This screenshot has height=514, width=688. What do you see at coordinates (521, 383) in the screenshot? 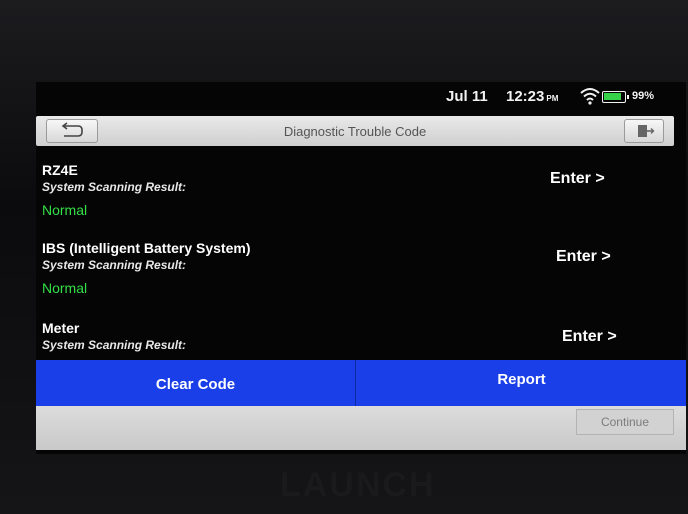
I see `report-button: Report` at bounding box center [521, 383].